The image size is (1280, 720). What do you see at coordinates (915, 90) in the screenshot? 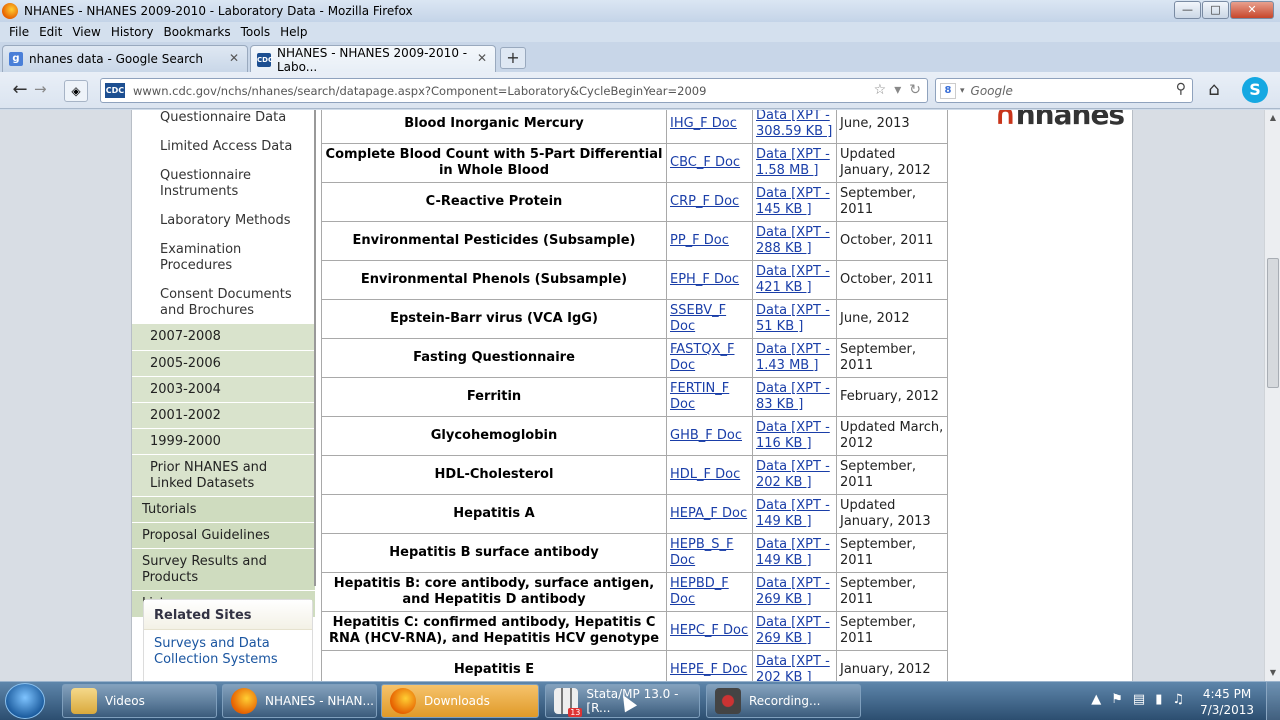
I see `reload-icon: ↻` at bounding box center [915, 90].